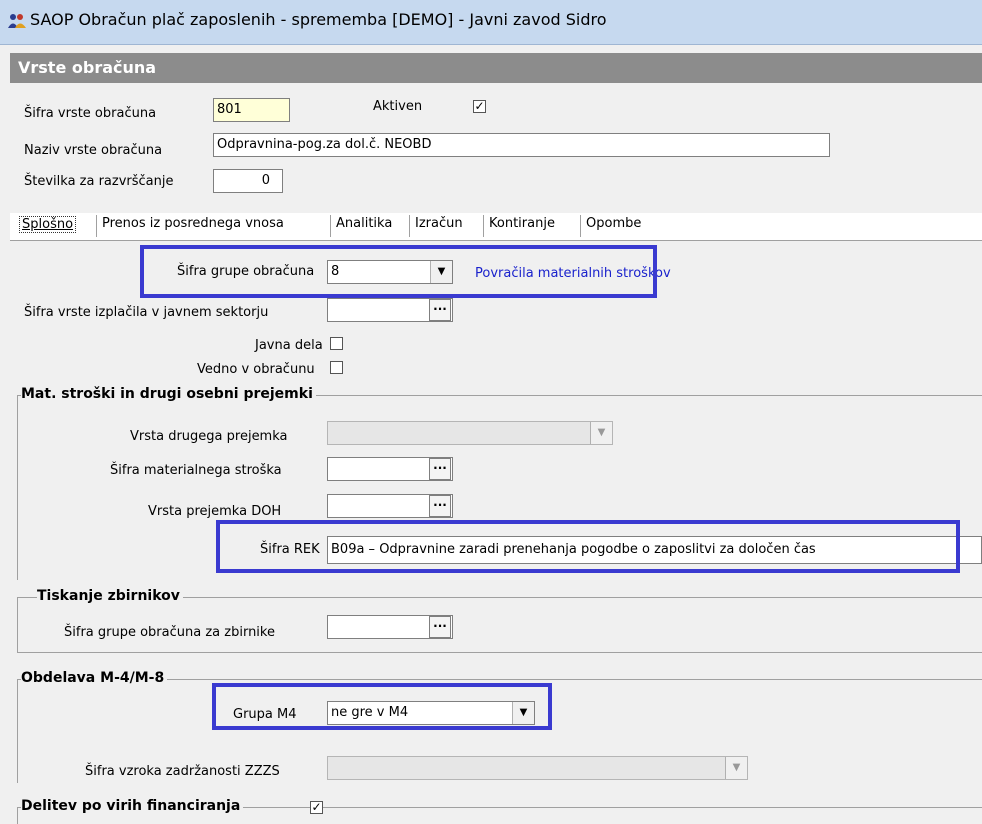 The image size is (982, 824). I want to click on vzrok-zzzs-select: ▼, so click(537, 768).